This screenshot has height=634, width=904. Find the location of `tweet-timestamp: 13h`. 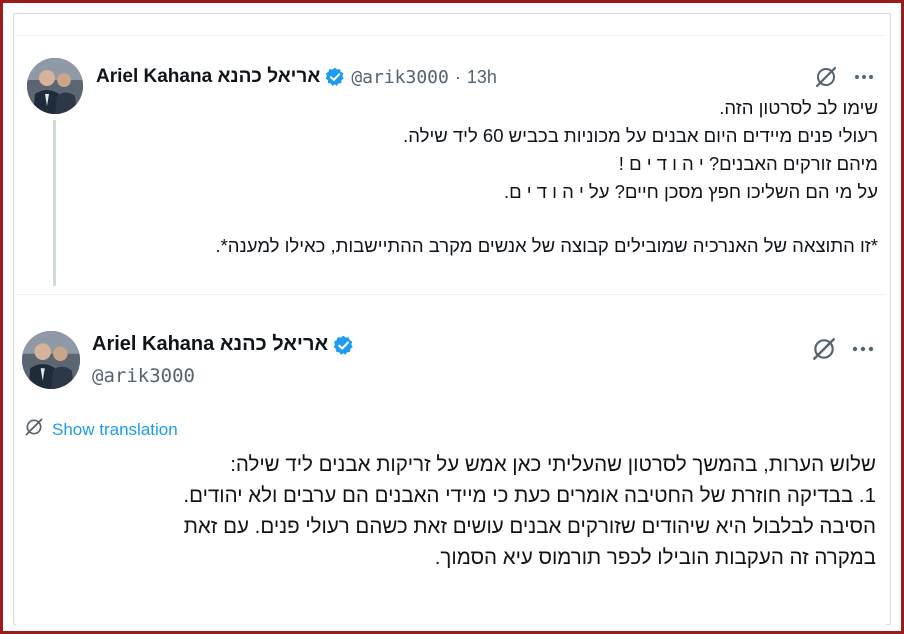

tweet-timestamp: 13h is located at coordinates (482, 77).